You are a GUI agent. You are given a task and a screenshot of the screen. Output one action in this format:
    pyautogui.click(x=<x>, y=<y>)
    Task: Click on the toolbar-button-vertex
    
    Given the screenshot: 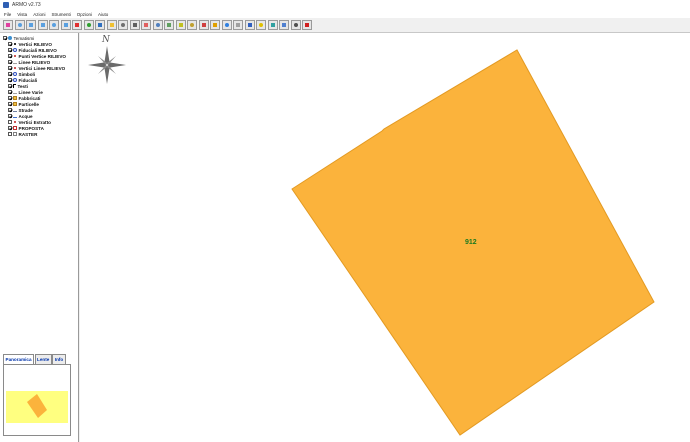 What is the action you would take?
    pyautogui.click(x=238, y=25)
    